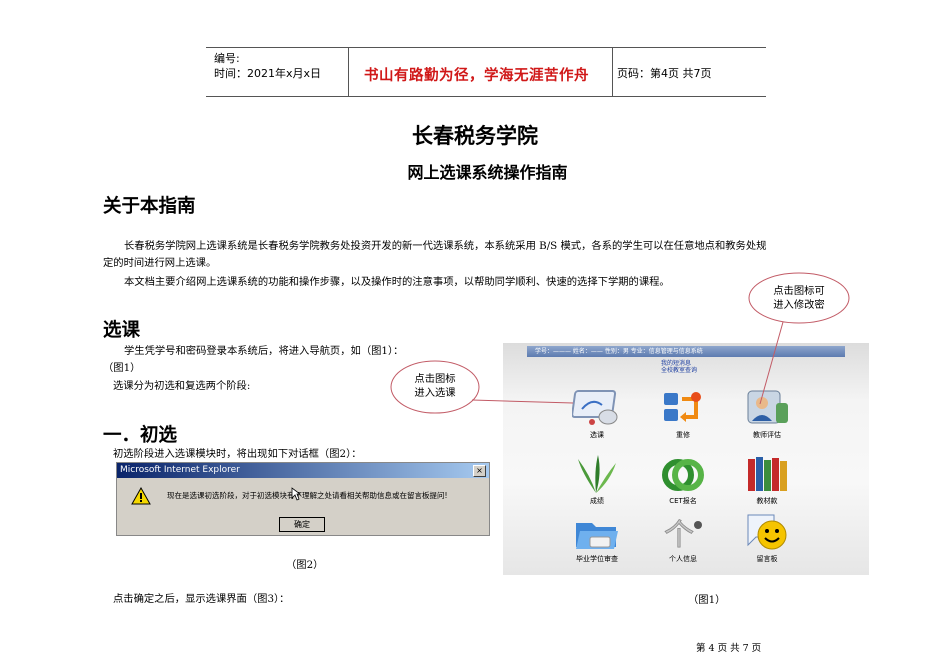 Image resolution: width=950 pixels, height=672 pixels. What do you see at coordinates (799, 305) in the screenshot?
I see `callout-line: 进入修改密` at bounding box center [799, 305].